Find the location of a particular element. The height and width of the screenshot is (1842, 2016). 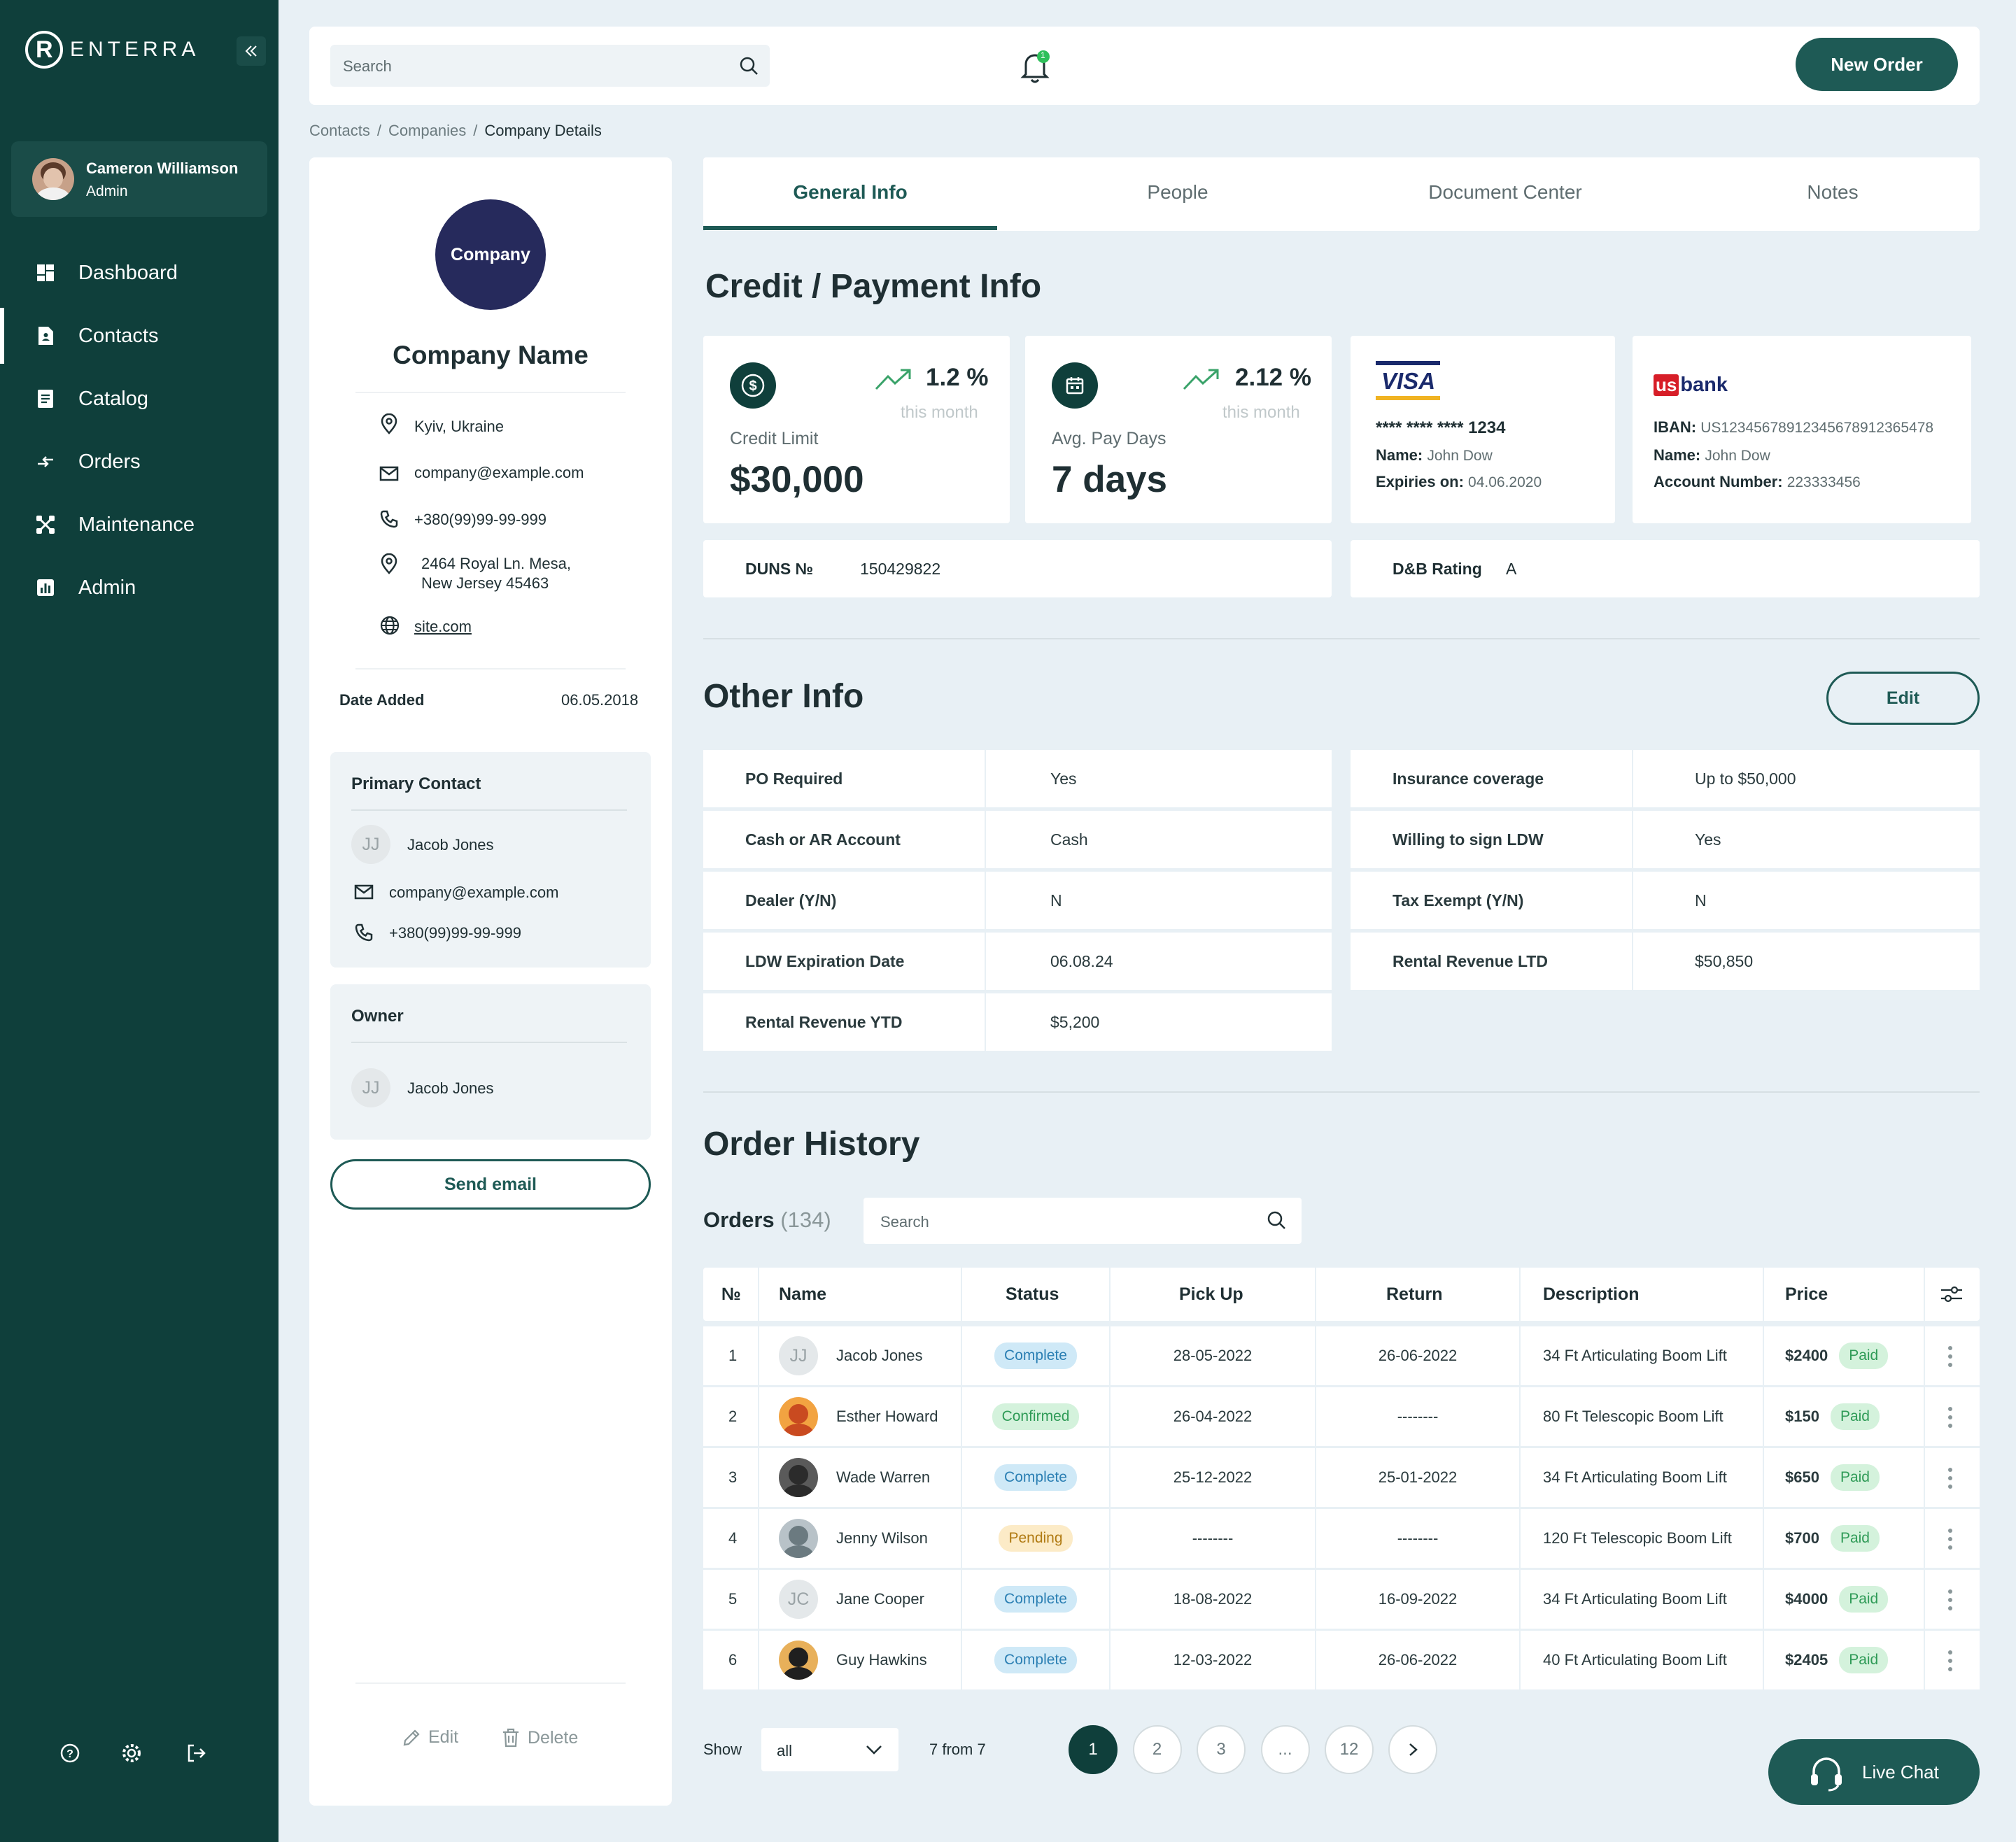

sidebar-item-contacts: Contacts is located at coordinates (139, 336).